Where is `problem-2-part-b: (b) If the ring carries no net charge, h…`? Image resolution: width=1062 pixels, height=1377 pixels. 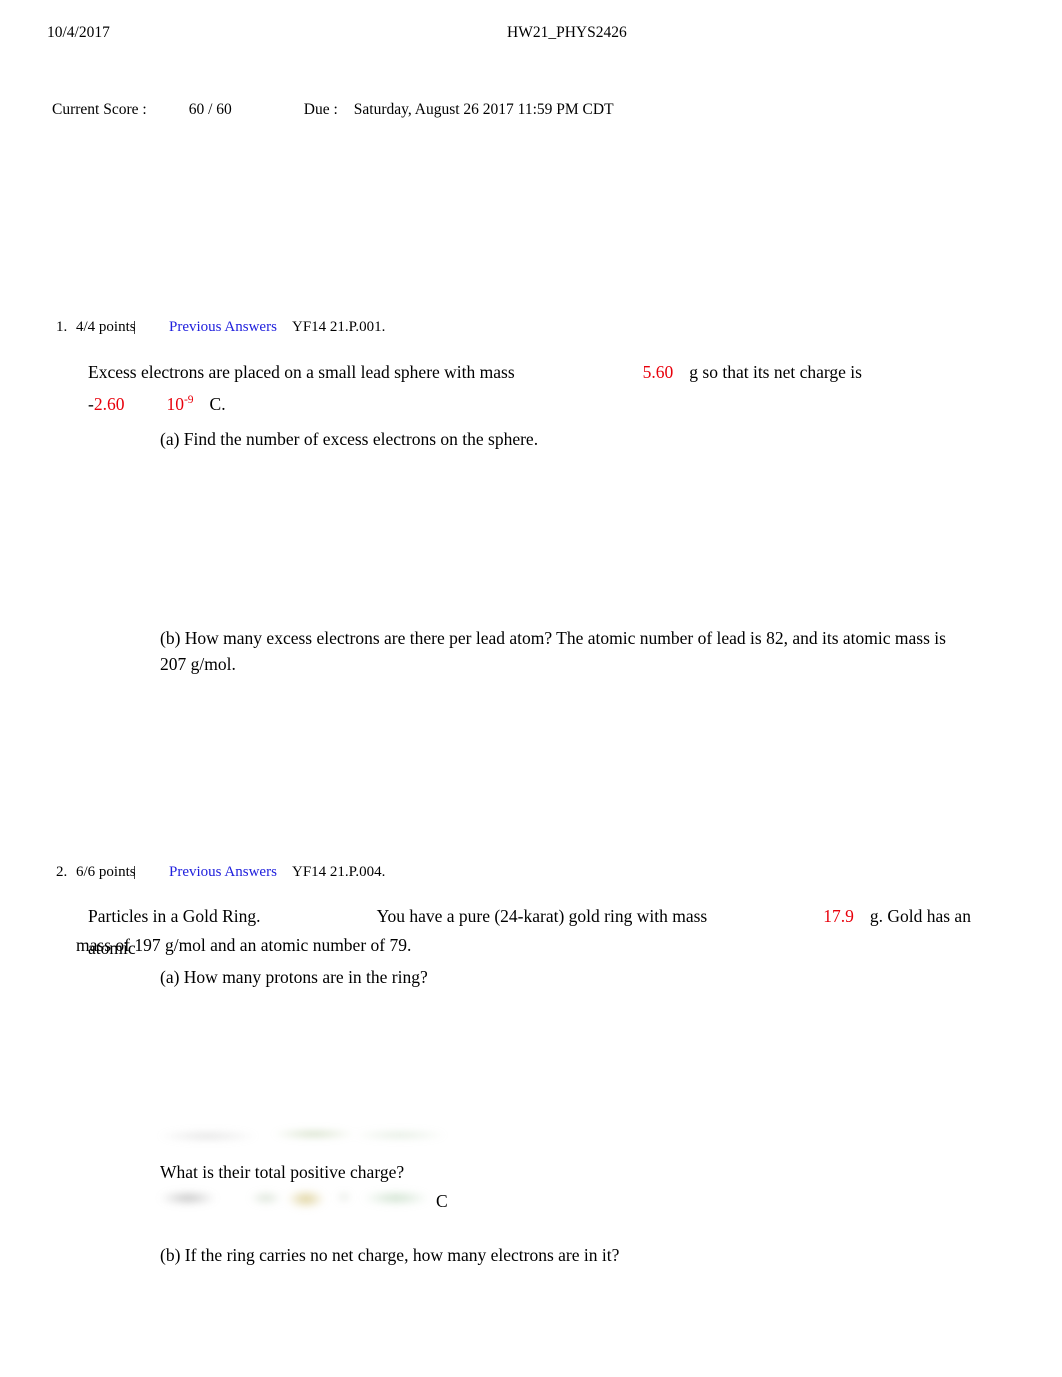 problem-2-part-b: (b) If the ring carries no net charge, h… is located at coordinates (390, 1255).